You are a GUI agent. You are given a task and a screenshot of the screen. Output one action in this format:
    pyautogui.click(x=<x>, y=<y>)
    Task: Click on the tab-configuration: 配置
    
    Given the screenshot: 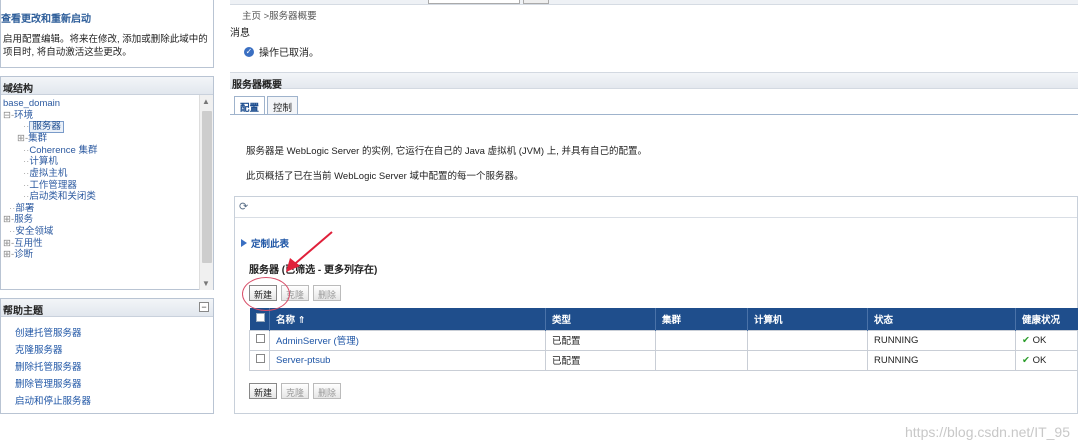 What is the action you would take?
    pyautogui.click(x=250, y=105)
    